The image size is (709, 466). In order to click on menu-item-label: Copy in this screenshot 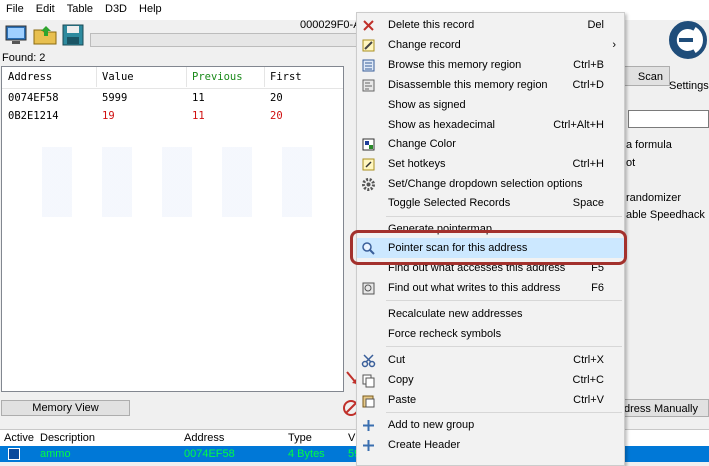, I will do `click(401, 380)`.